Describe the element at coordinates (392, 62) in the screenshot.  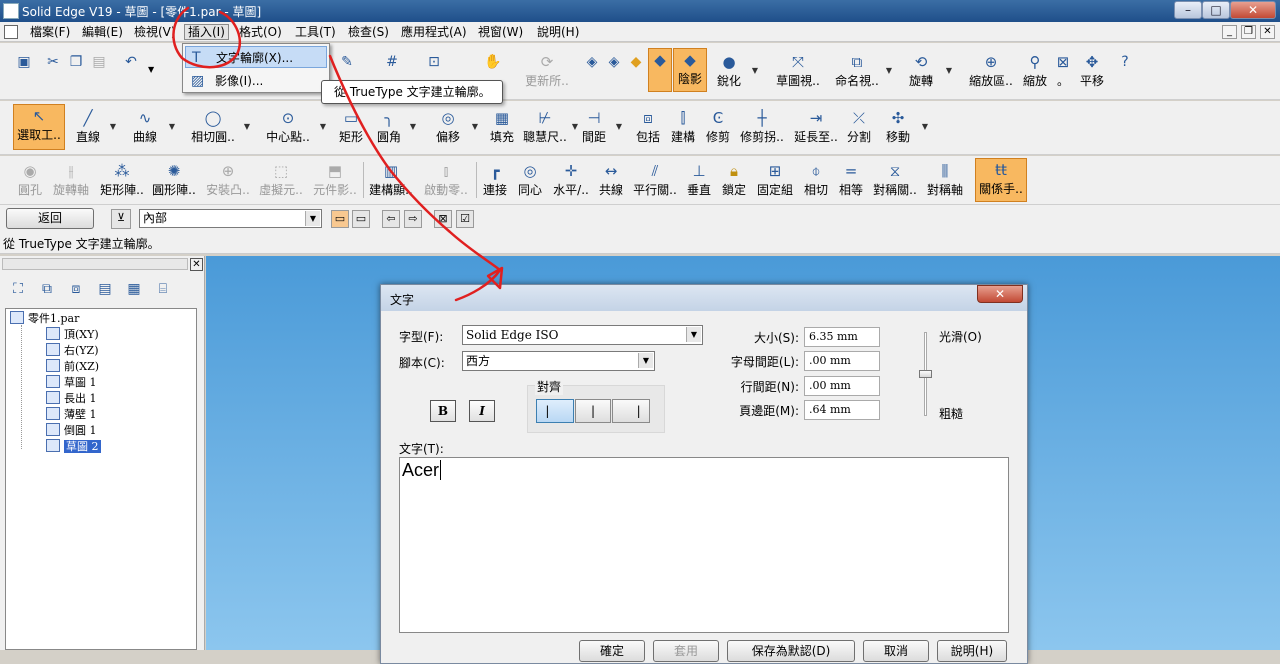
I see `grid-icon: #` at that location.